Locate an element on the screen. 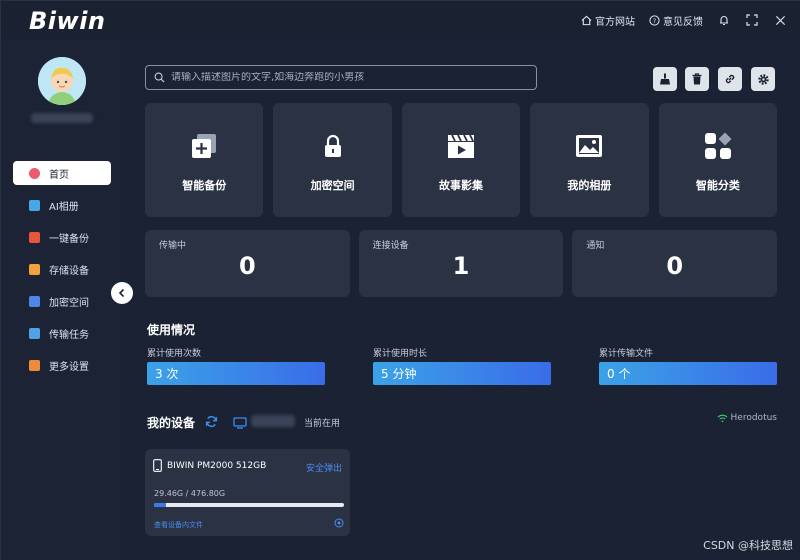 The width and height of the screenshot is (800, 560). official-site-label: 官方网站 is located at coordinates (615, 22).